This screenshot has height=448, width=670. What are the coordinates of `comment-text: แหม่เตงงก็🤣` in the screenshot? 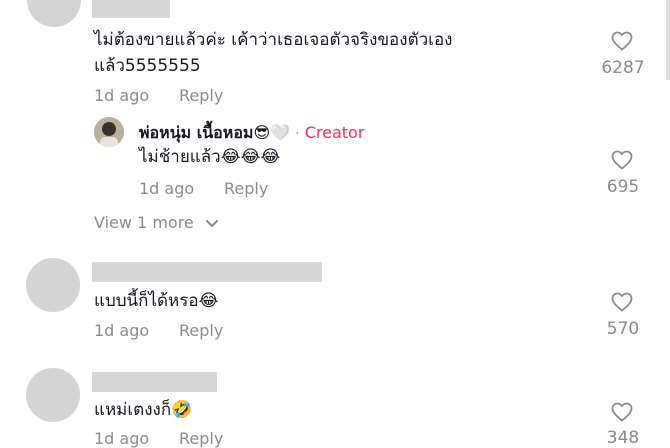 It's located at (143, 410).